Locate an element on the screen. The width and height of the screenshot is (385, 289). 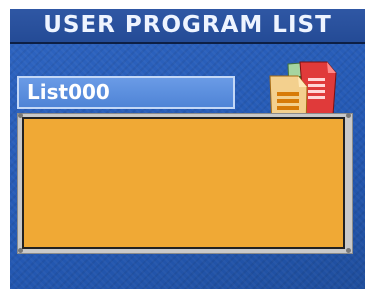
page-title: USER PROGRAM LIST is located at coordinates (187, 25).